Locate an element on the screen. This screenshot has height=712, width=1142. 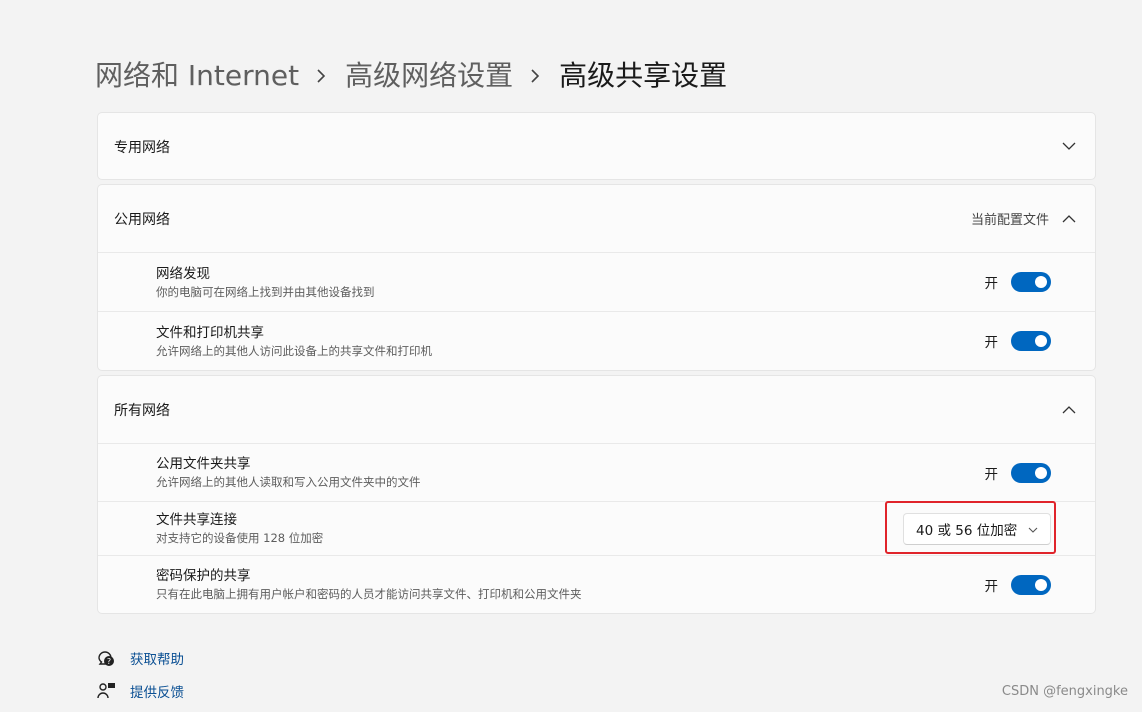
give-feedback-row: 提供反馈 is located at coordinates (139, 691).